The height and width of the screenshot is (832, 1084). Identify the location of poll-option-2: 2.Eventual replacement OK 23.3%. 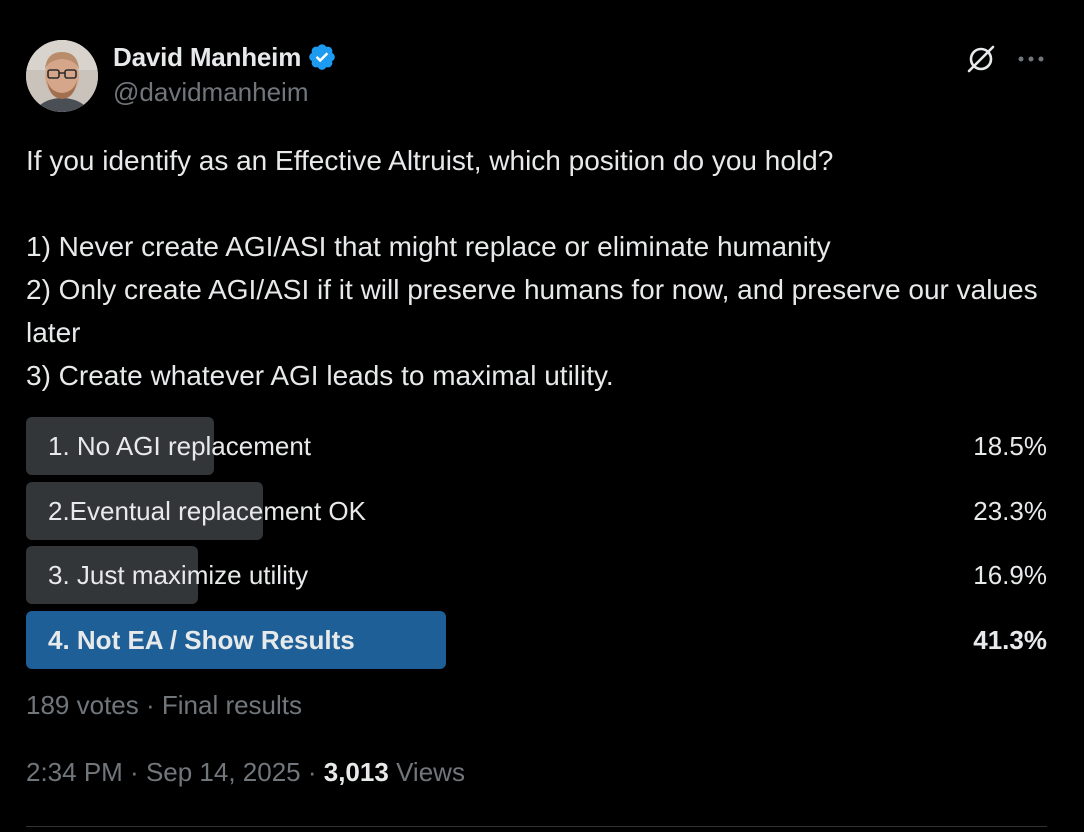
(536, 510).